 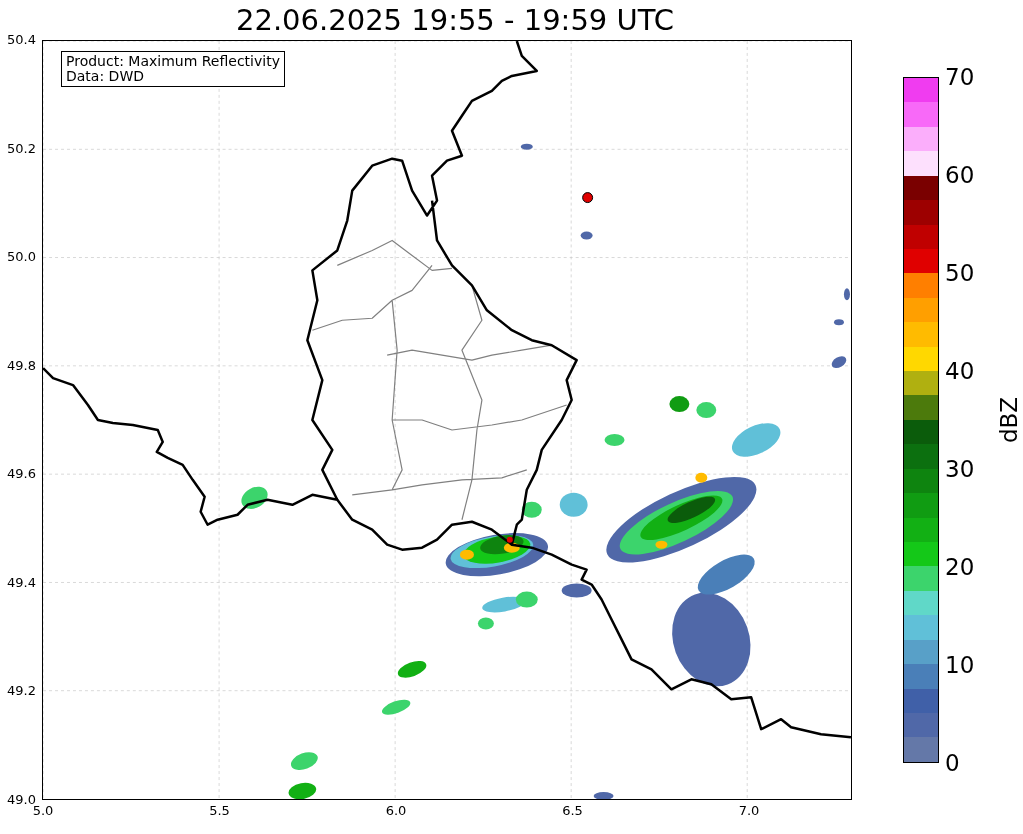 I want to click on axis-tick-label: 50.2, so click(x=21, y=148).